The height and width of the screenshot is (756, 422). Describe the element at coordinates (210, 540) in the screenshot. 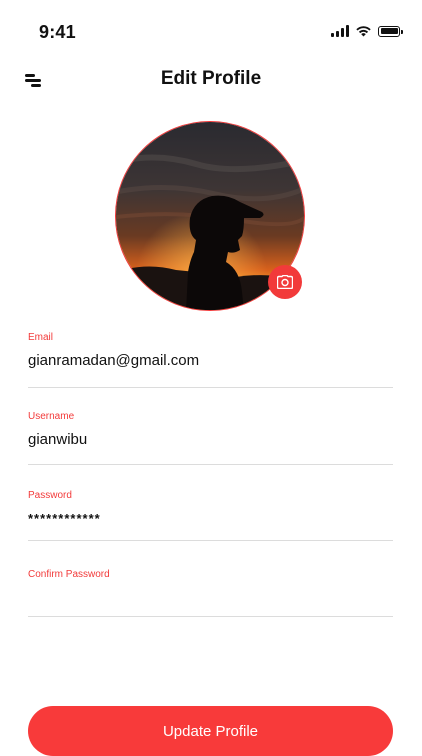

I see `password-divider` at that location.